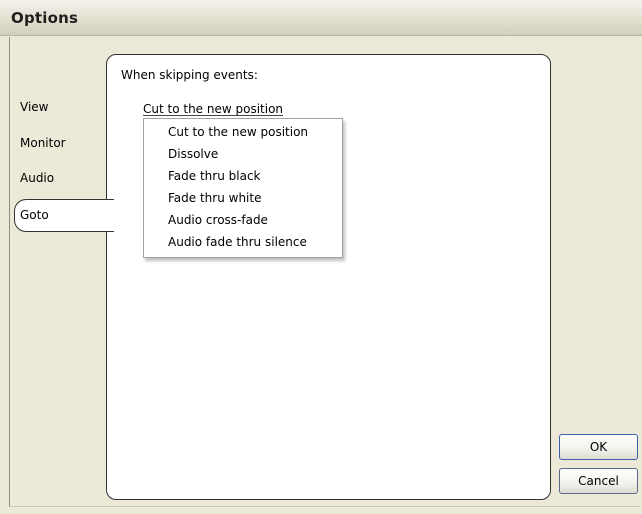 The height and width of the screenshot is (514, 642). I want to click on tab-audio: Audio, so click(37, 178).